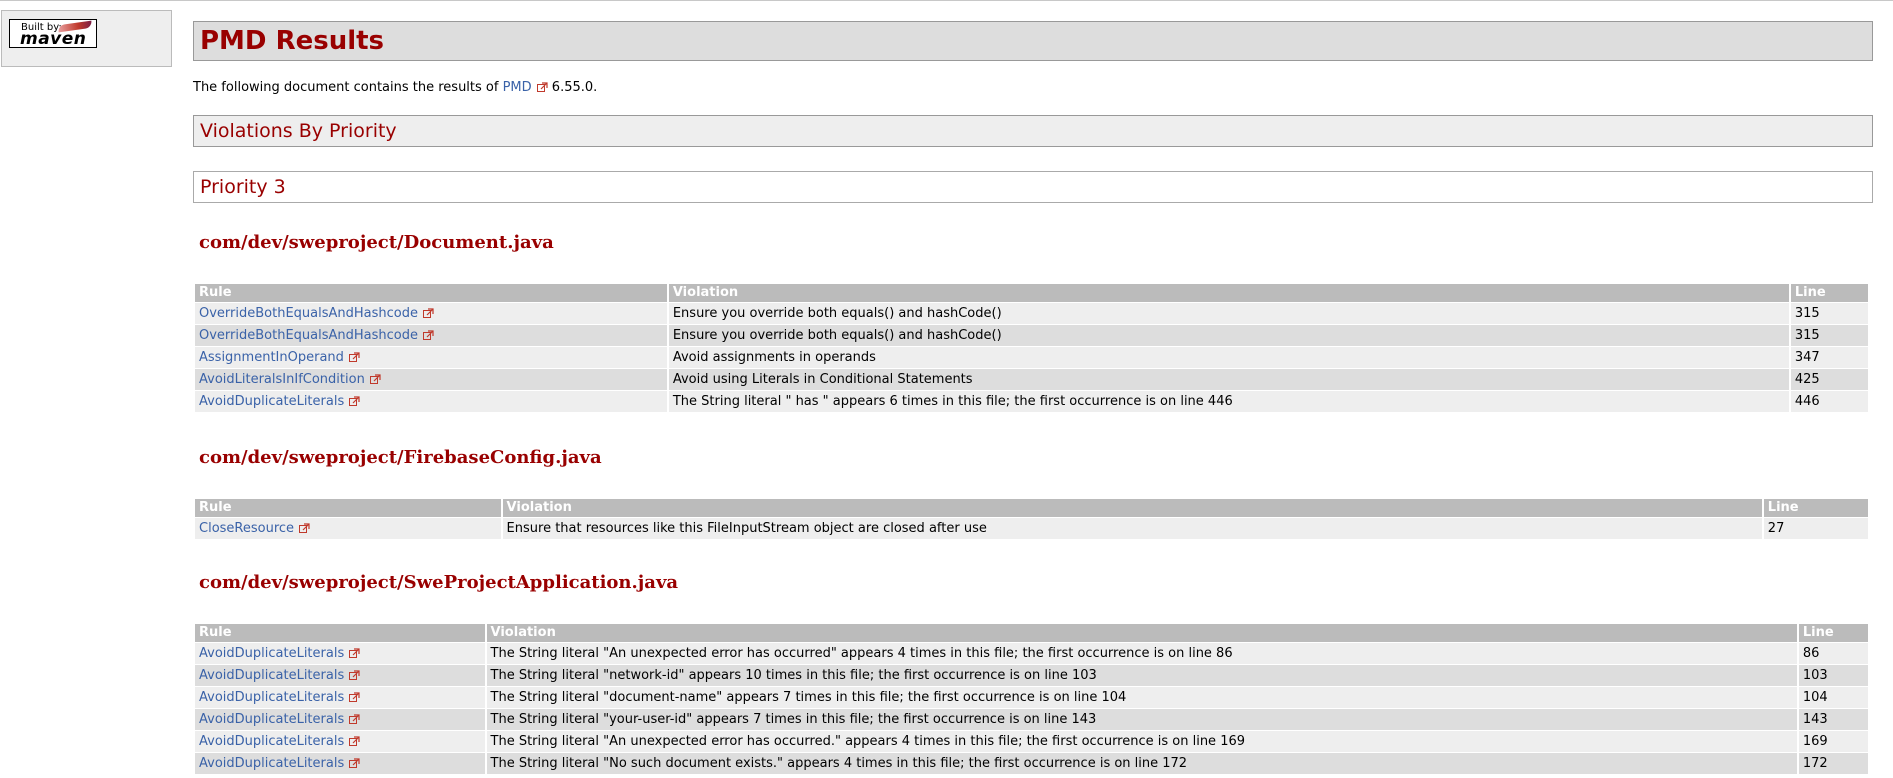 Image resolution: width=1893 pixels, height=778 pixels. I want to click on rule-link: AssignmentInOperand, so click(271, 357).